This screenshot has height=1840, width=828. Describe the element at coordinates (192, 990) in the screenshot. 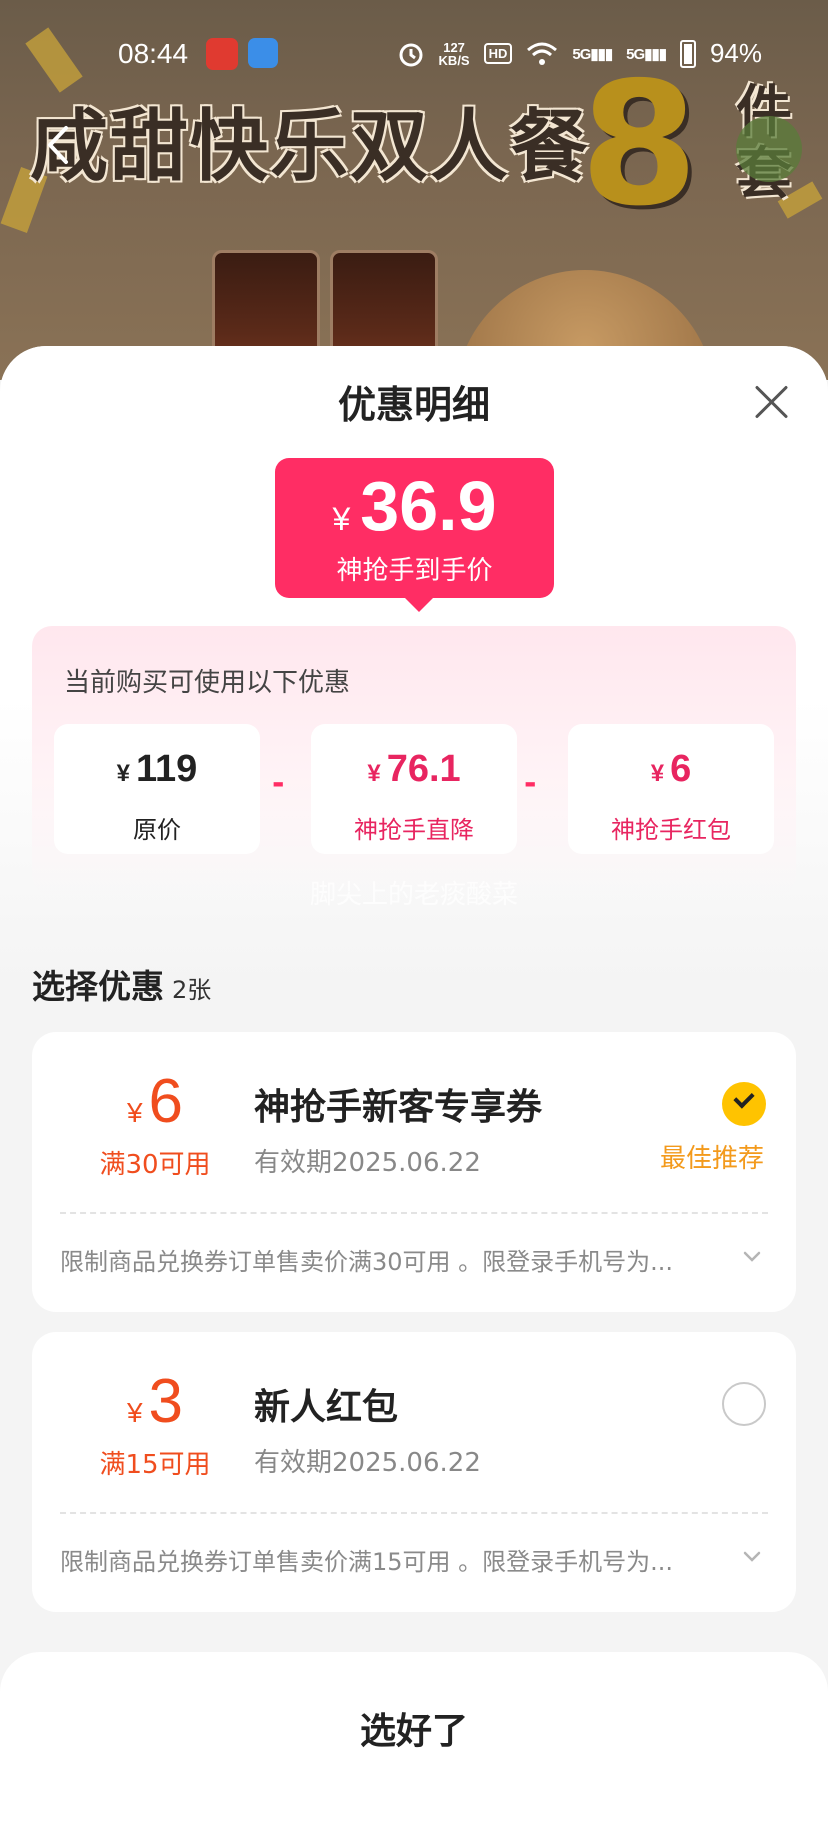

I see `coupon-count: 2张` at that location.